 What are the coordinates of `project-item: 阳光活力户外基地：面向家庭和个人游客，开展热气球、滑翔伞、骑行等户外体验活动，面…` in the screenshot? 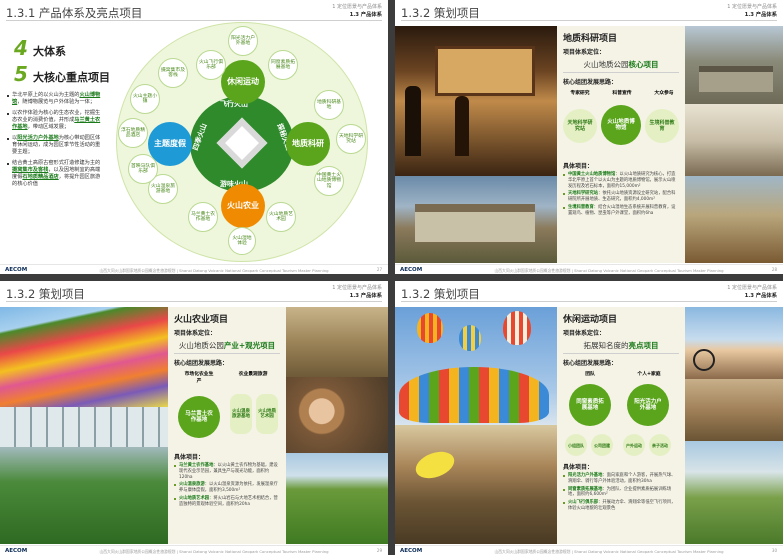 It's located at (621, 479).